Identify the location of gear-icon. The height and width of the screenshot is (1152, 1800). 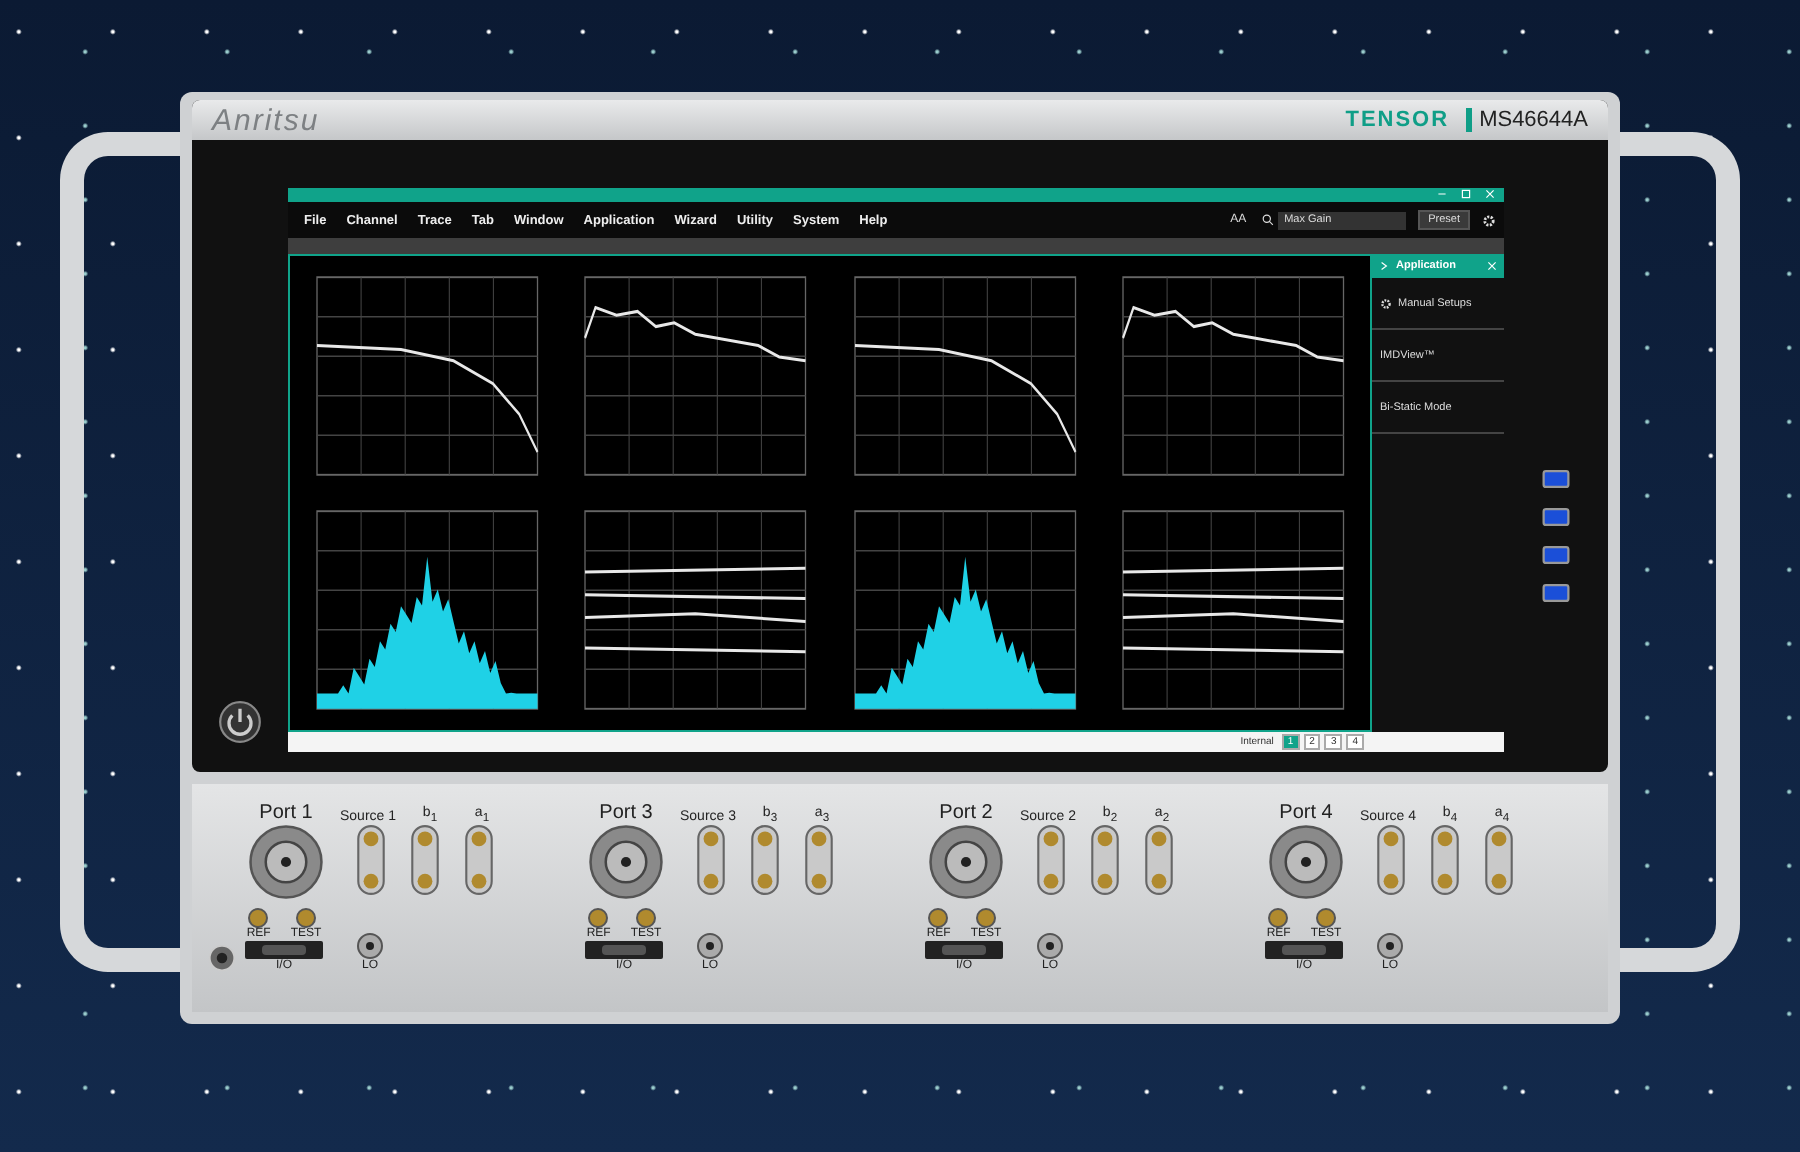
(1386, 303).